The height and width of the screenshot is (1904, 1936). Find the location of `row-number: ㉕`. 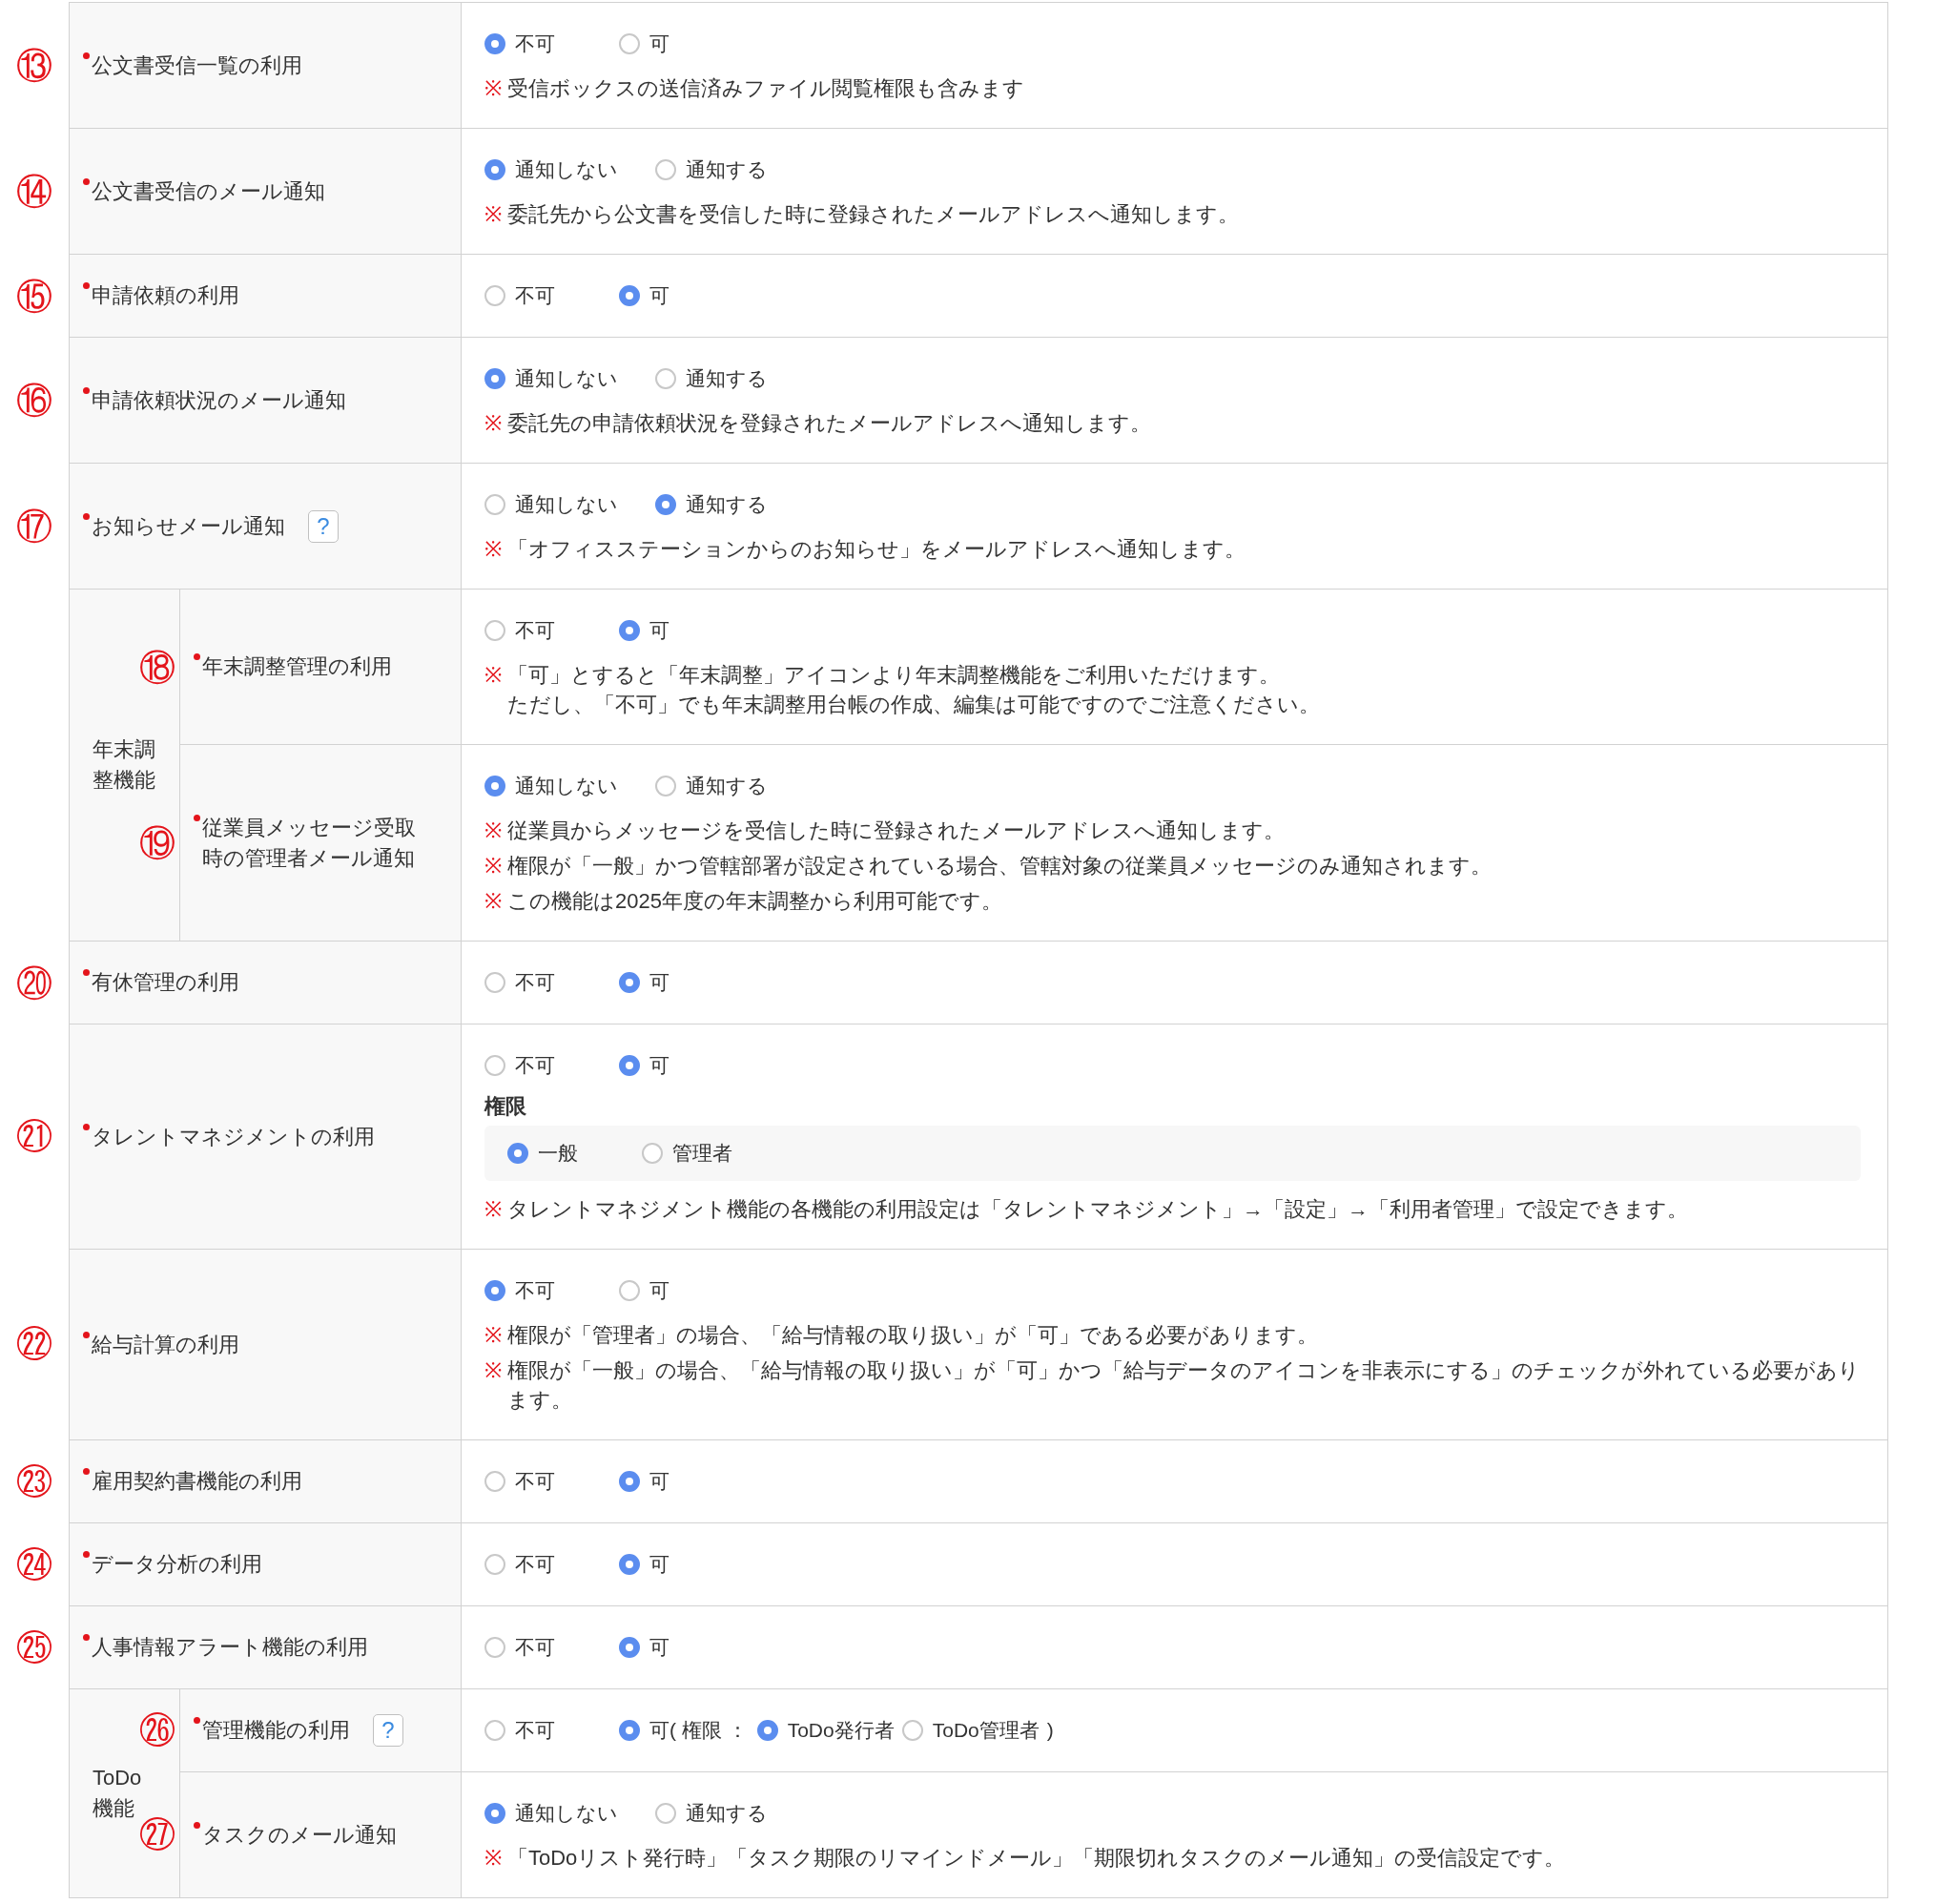

row-number: ㉕ is located at coordinates (34, 1647).